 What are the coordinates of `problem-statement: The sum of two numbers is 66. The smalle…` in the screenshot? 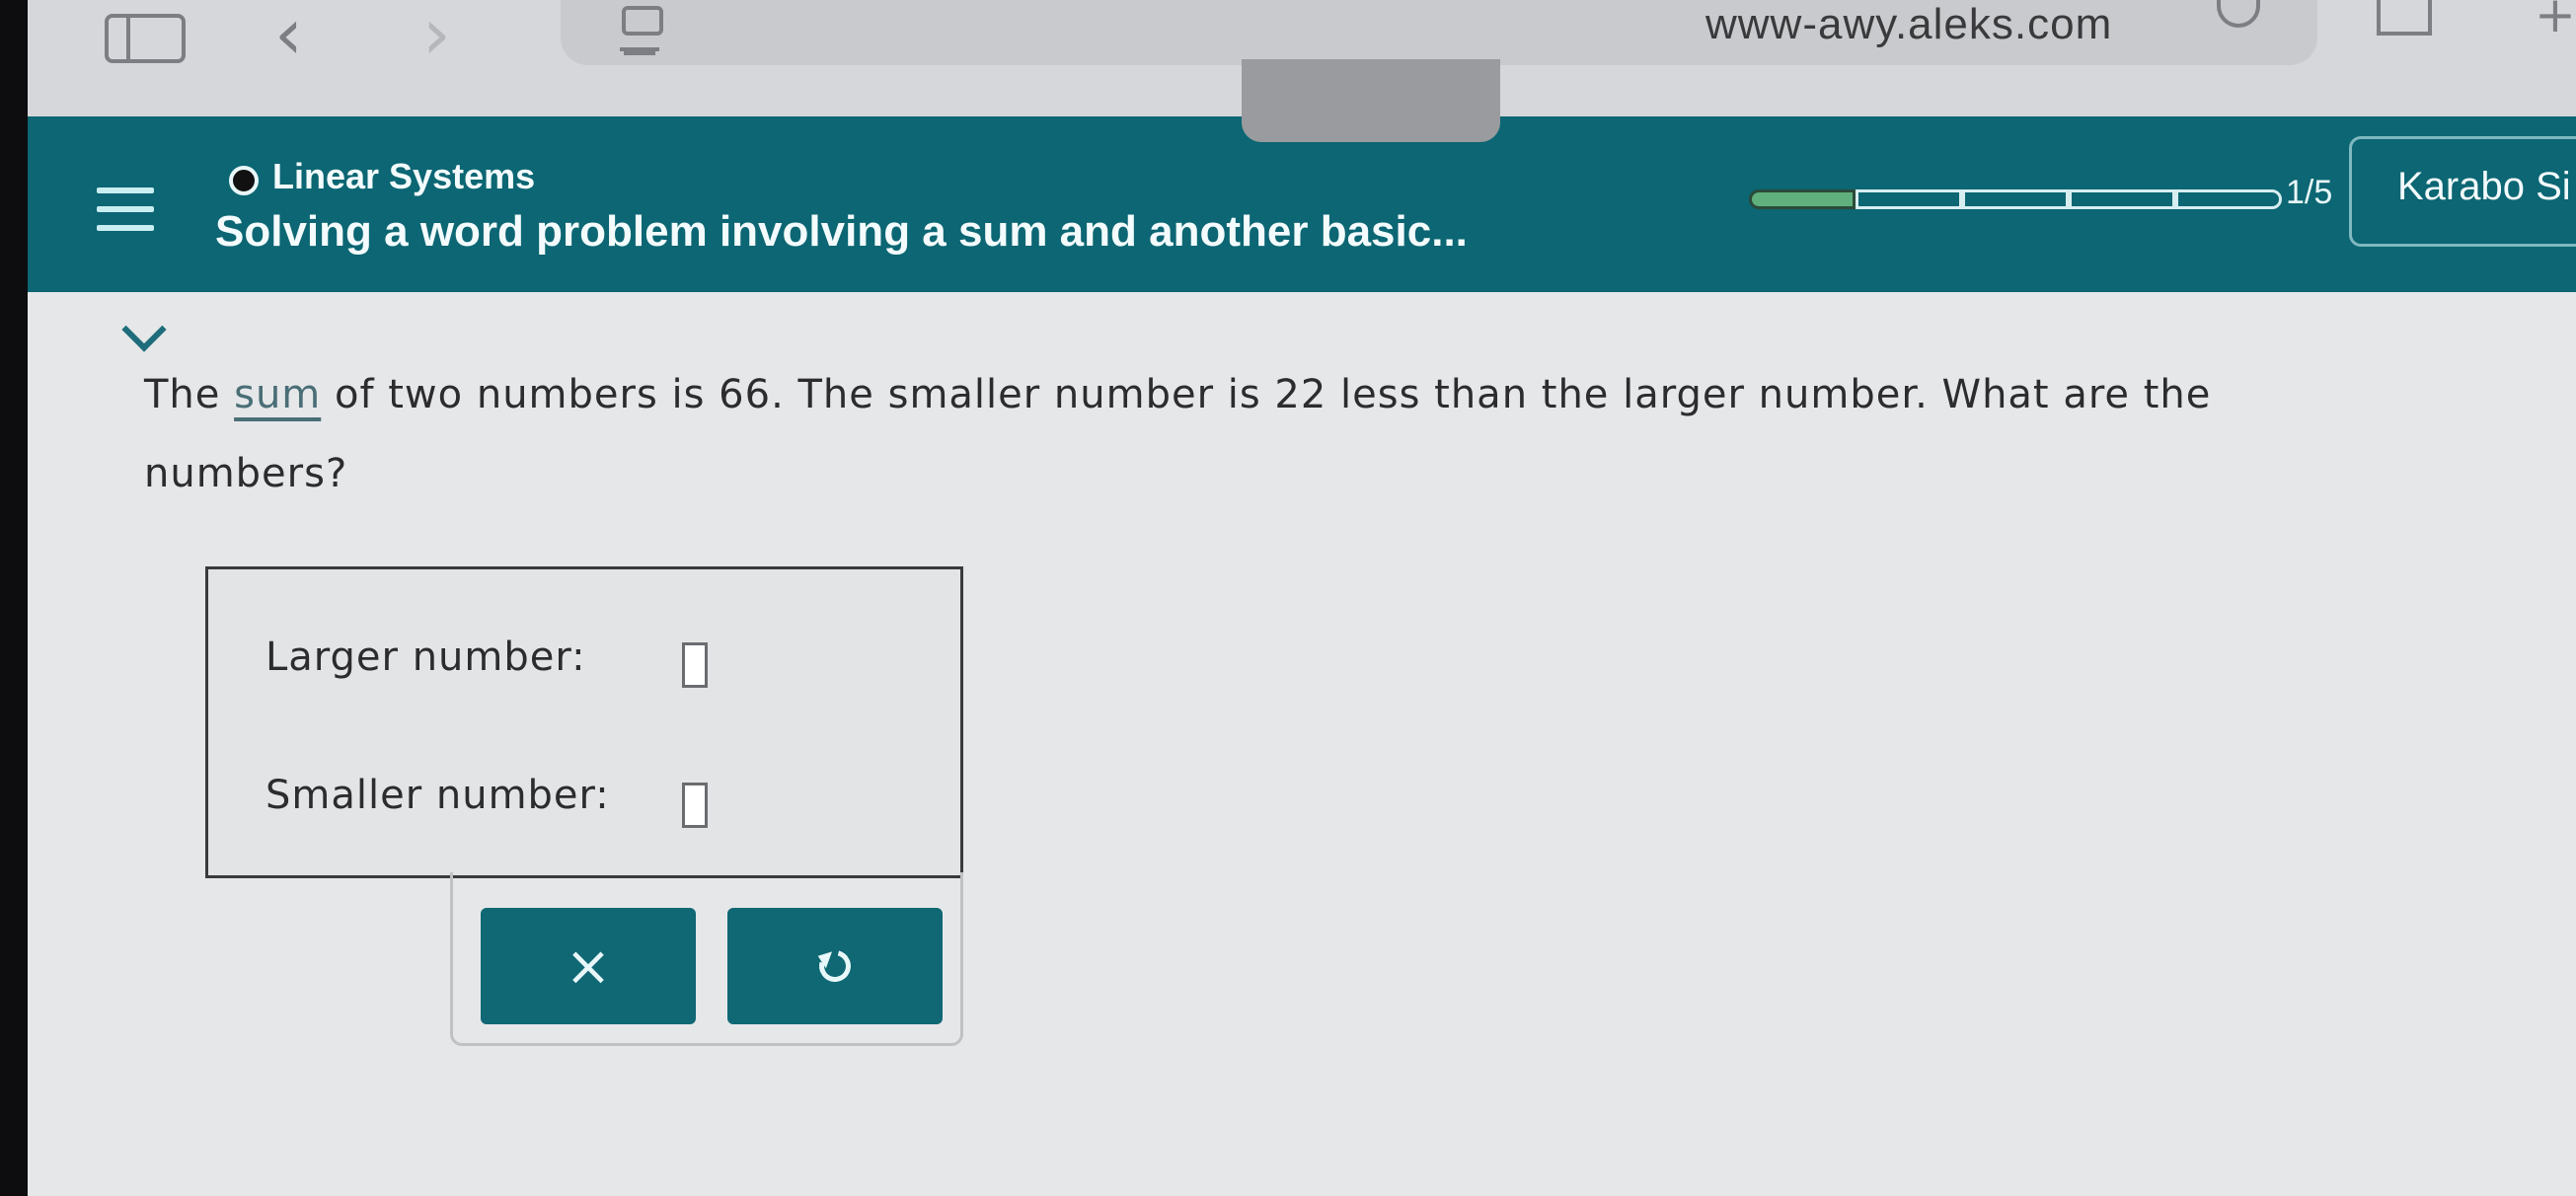 It's located at (1279, 434).